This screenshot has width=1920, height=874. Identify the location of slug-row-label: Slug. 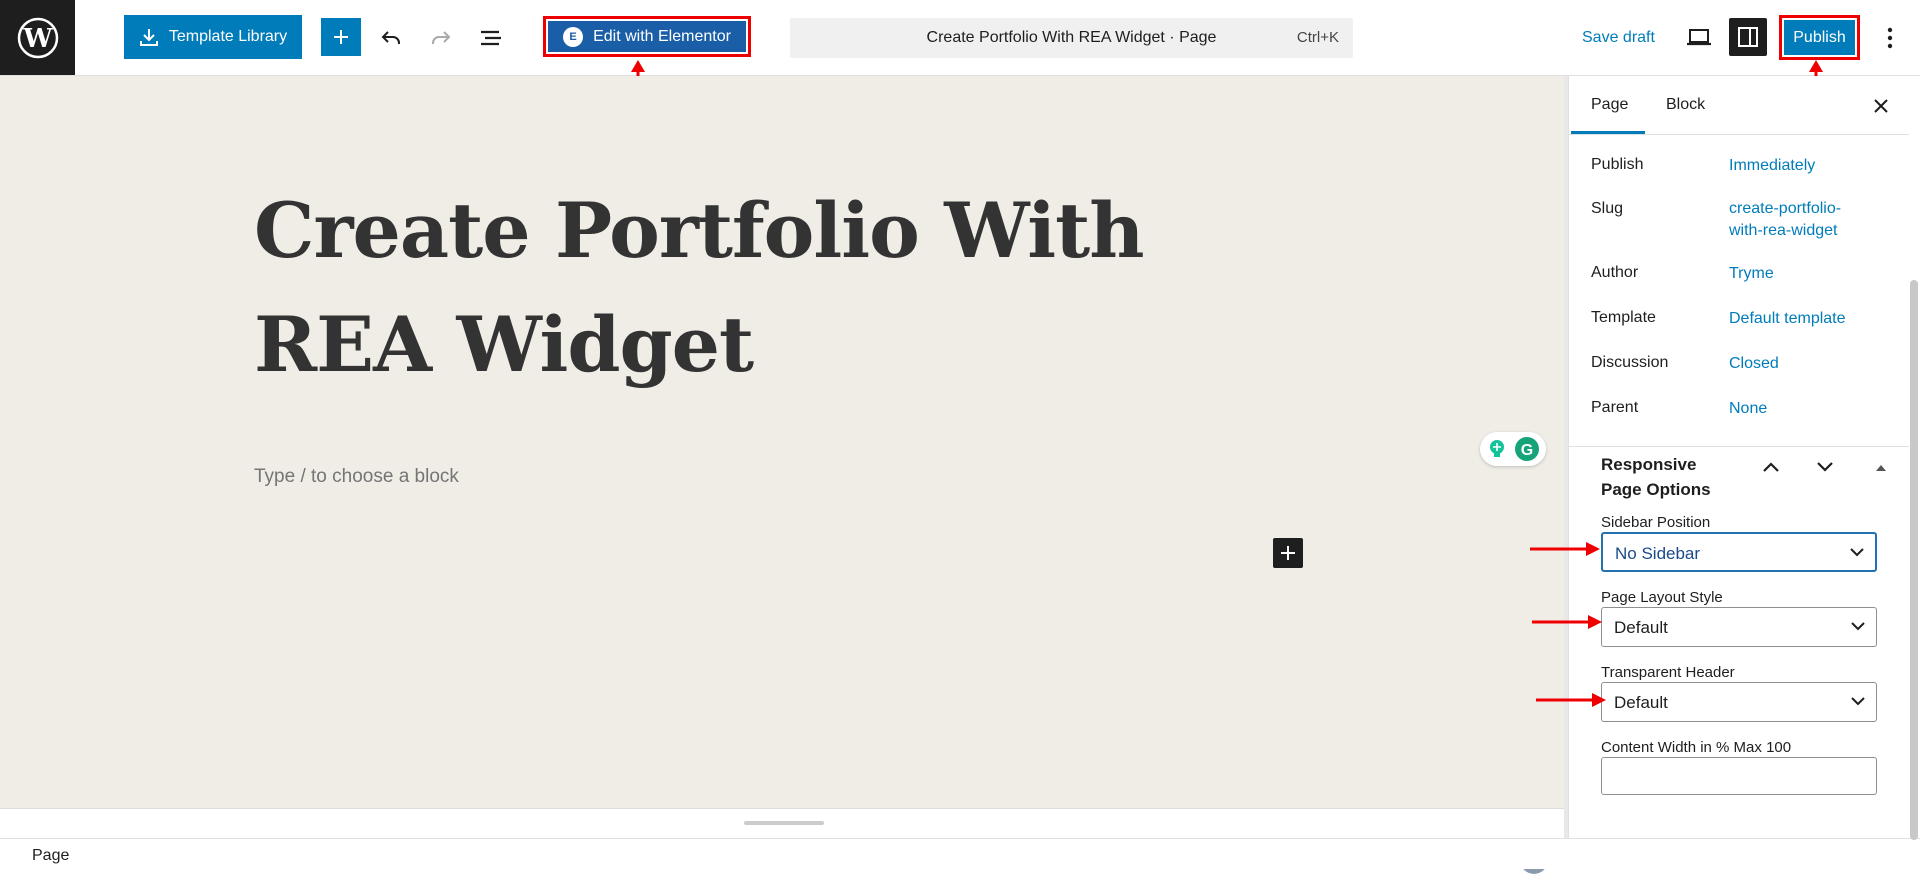
(1607, 208).